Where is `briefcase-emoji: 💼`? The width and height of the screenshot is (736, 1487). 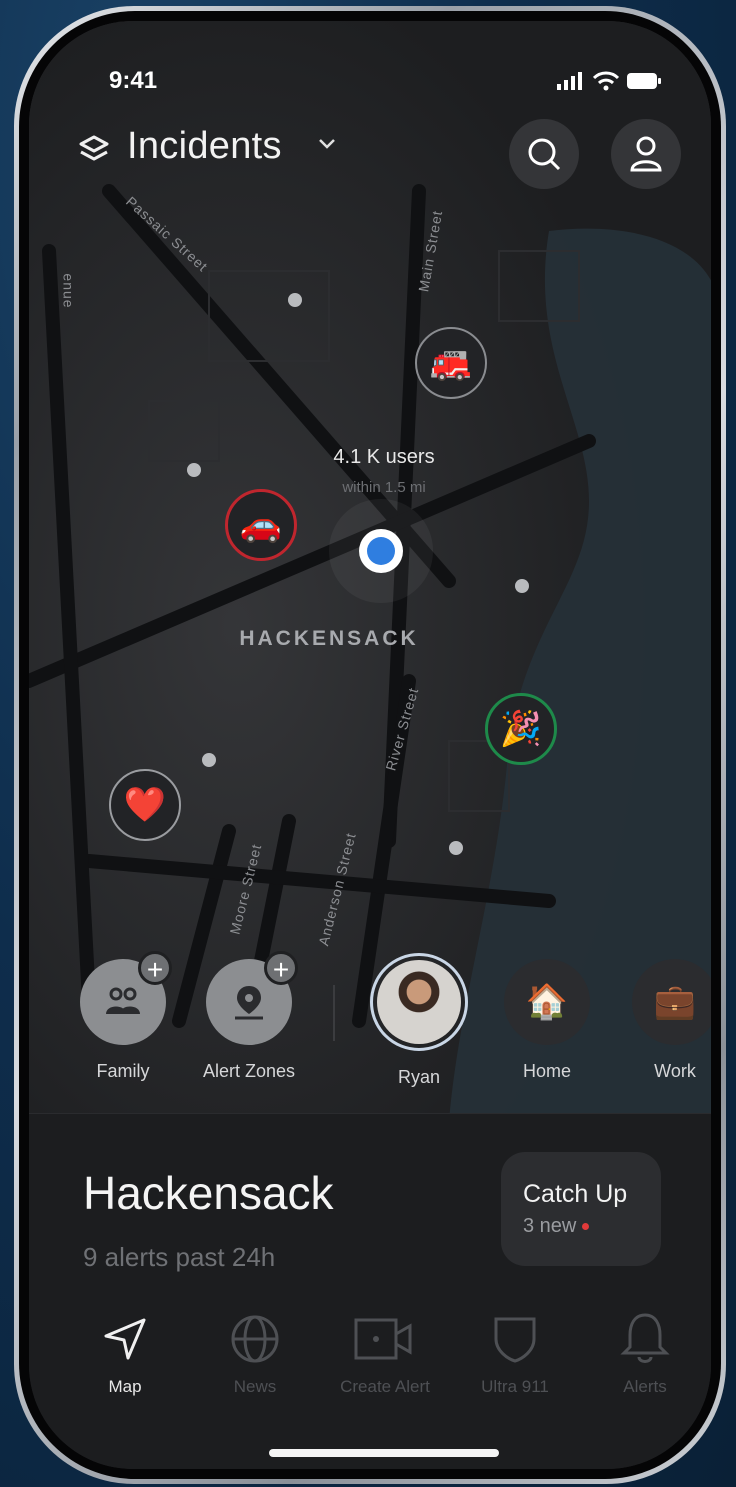 briefcase-emoji: 💼 is located at coordinates (675, 1002).